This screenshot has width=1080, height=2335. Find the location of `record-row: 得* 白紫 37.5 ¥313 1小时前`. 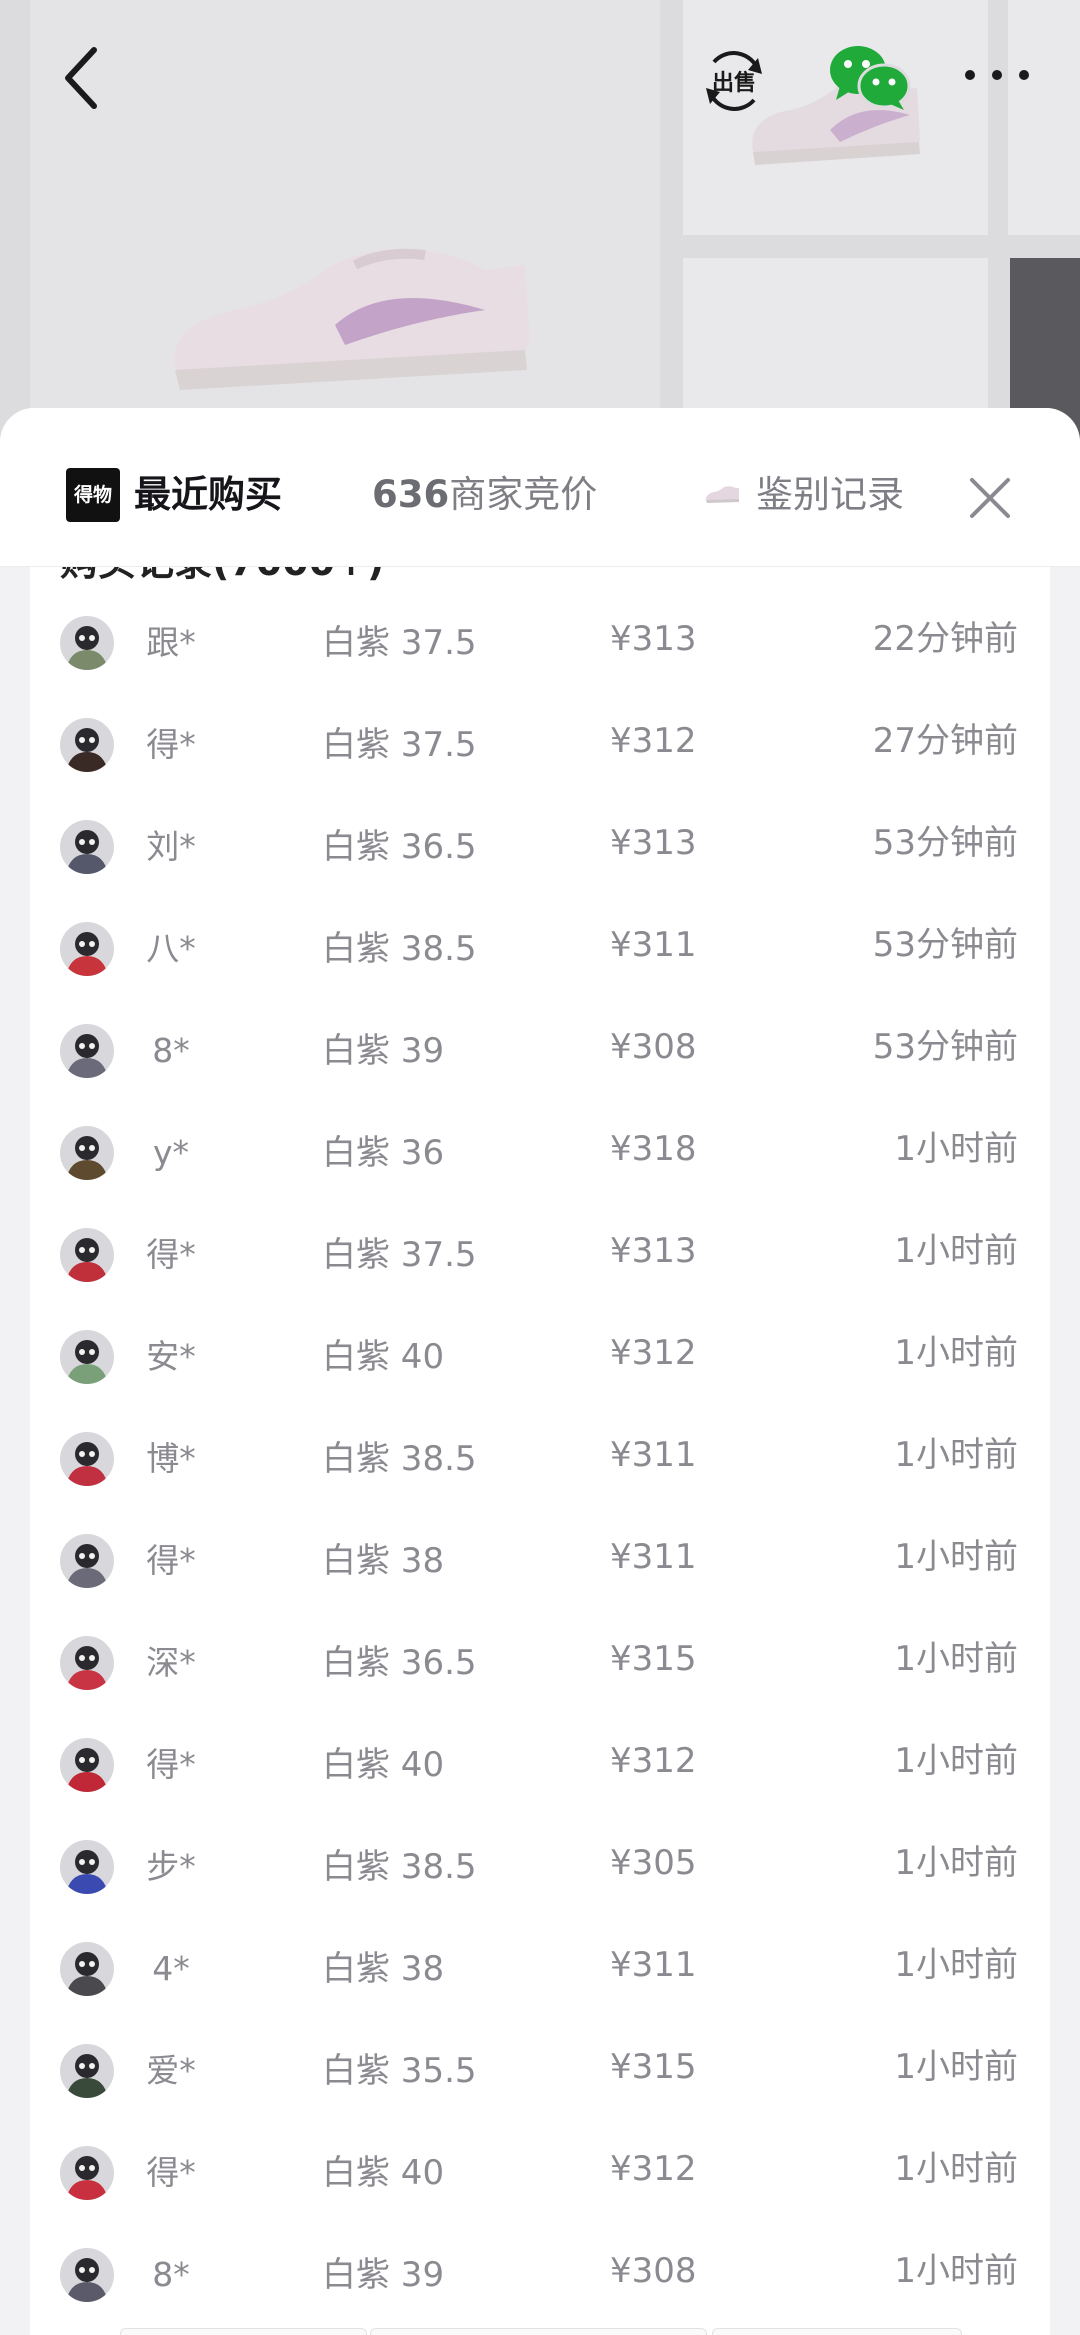

record-row: 得* 白紫 37.5 ¥313 1小时前 is located at coordinates (540, 1255).